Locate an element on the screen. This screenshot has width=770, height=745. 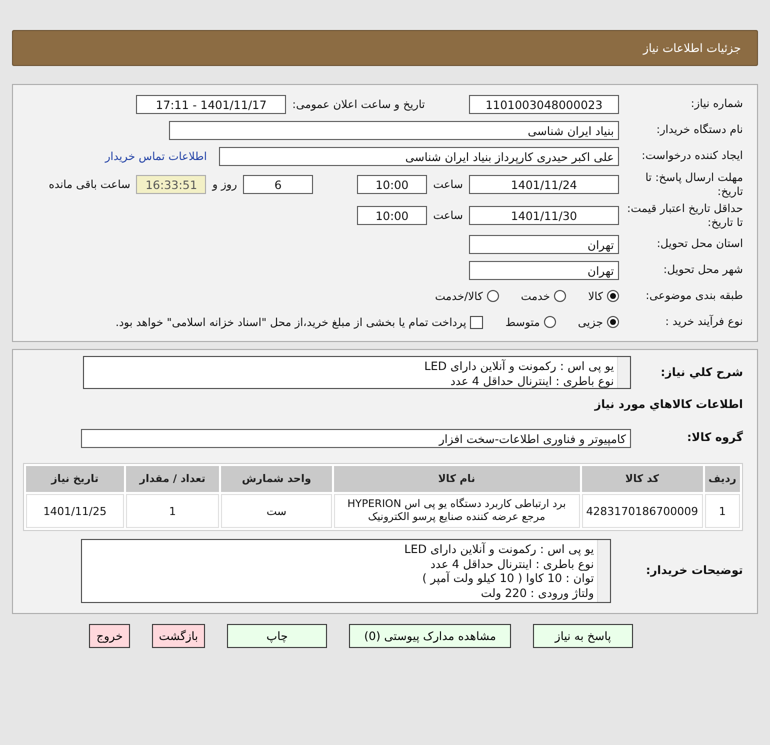
table-cell: برد ارتباطی کاربرد دستگاه یو پی اس HYPERION مرجع عرضه کننده صنایع پرسو الکترونیک is located at coordinates (457, 511).